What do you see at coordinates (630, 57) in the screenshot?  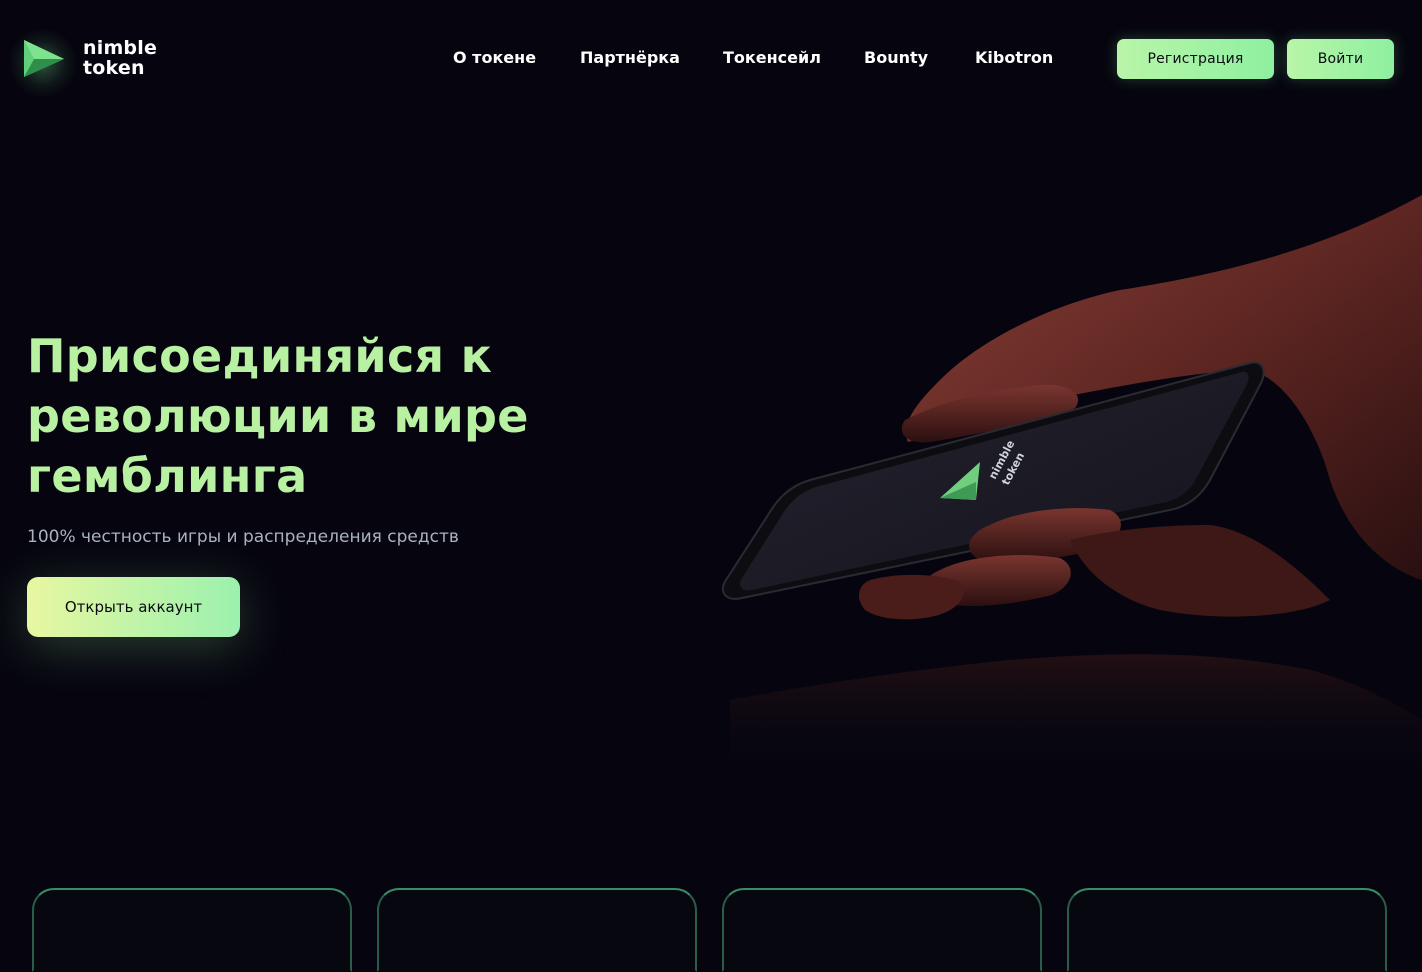 I see `nav-item-partner: Партнёрка` at bounding box center [630, 57].